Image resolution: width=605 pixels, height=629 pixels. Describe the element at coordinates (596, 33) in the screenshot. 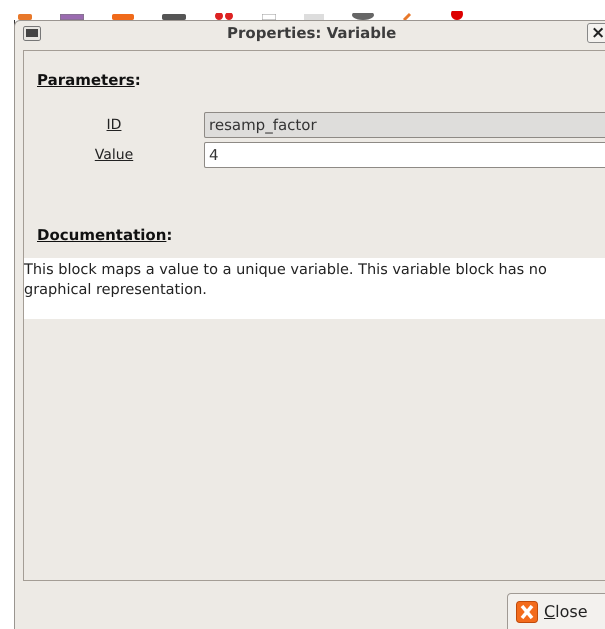

I see `close-button: ×` at that location.